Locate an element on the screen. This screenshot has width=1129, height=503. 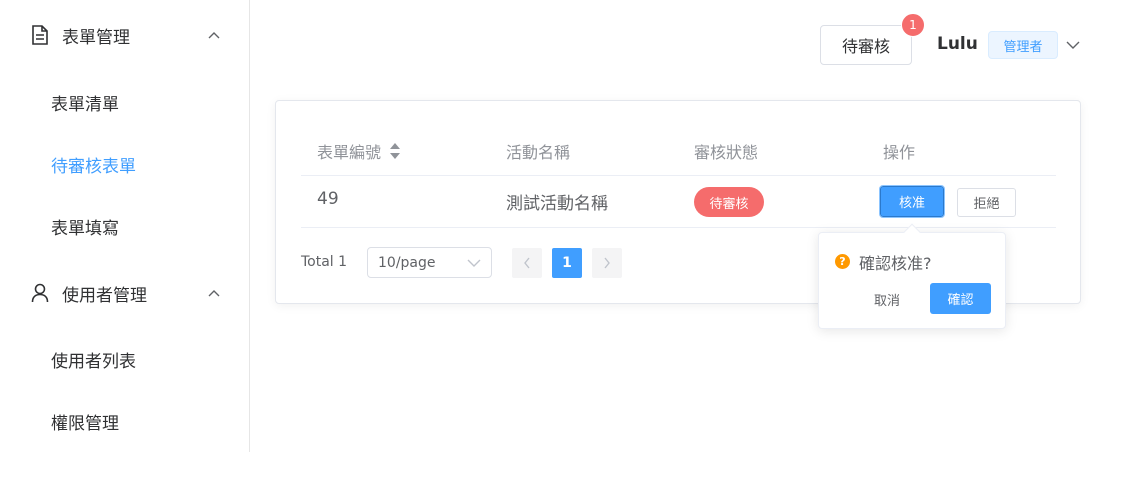
menu-group-user-management: 使用者管理 is located at coordinates (124, 293).